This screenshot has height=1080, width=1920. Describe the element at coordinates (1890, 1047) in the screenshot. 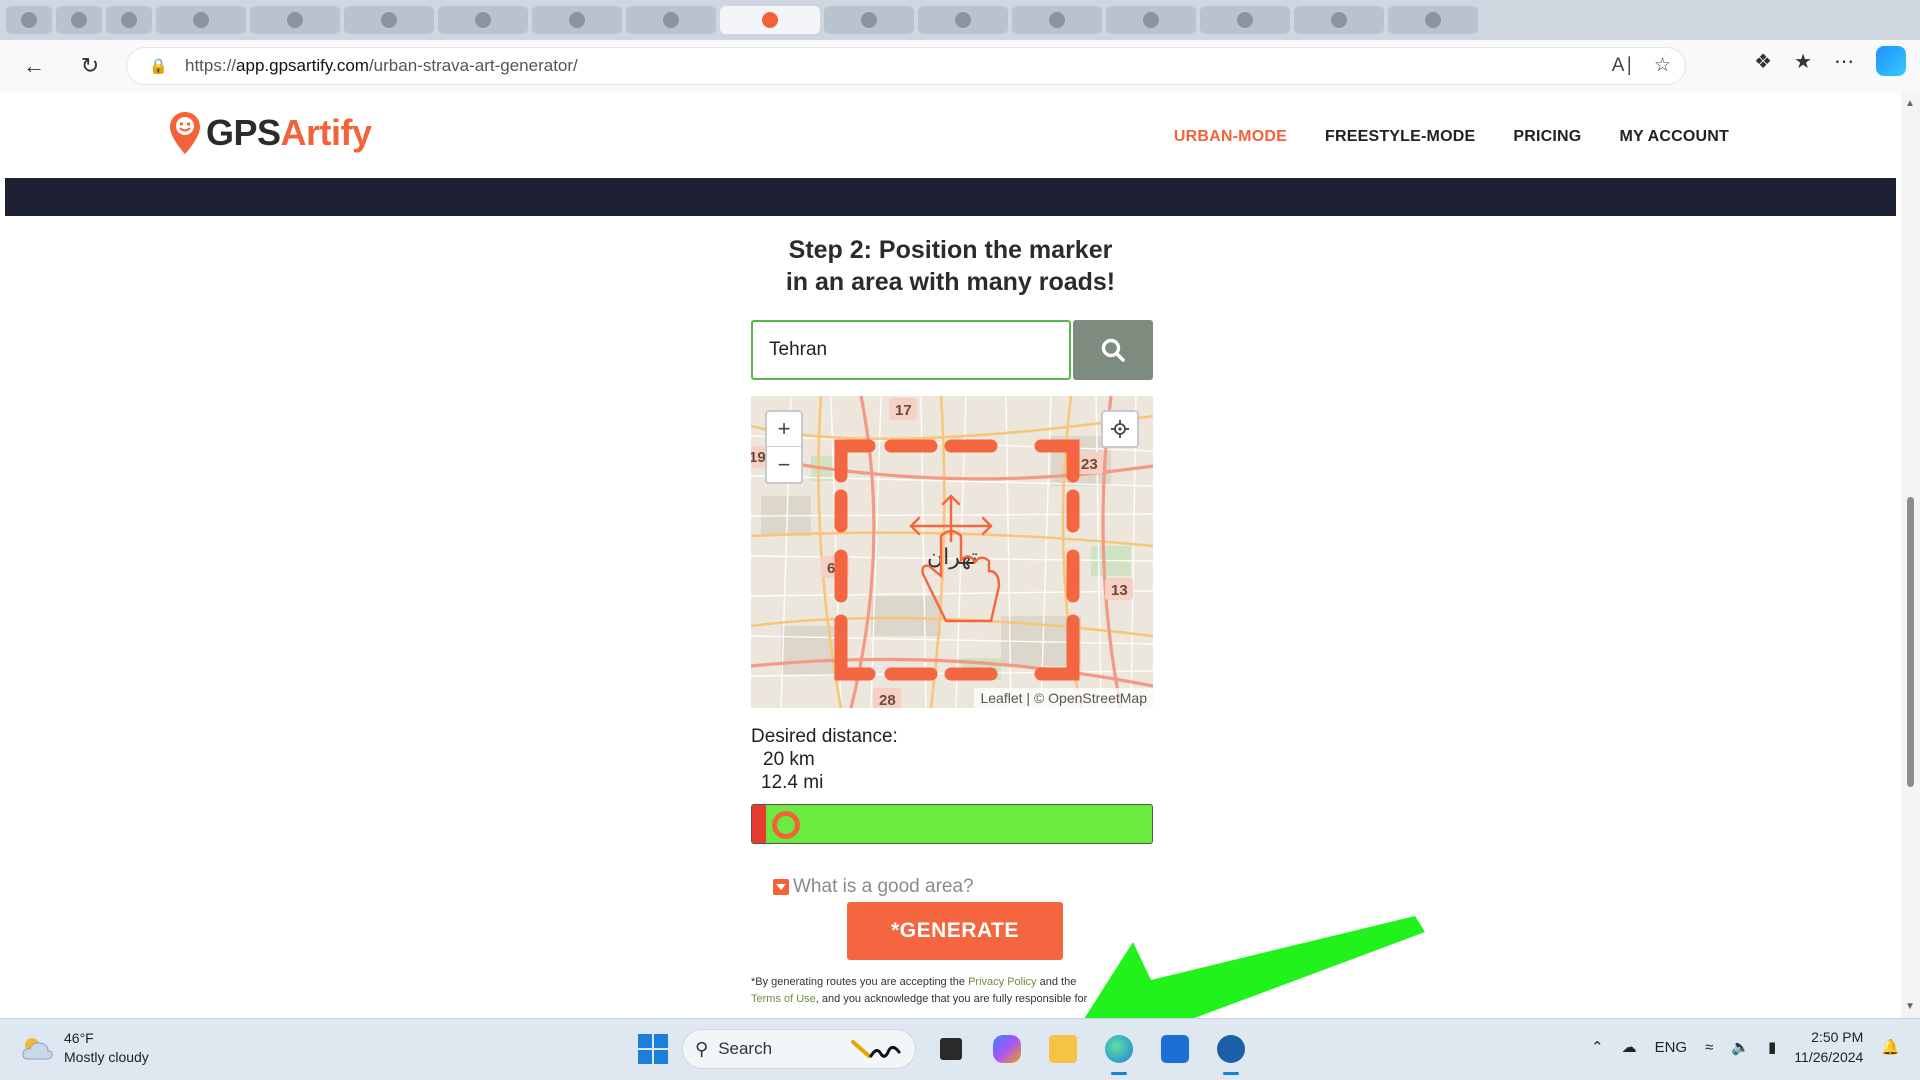

I see `notification-bell-icon: 🔔` at that location.